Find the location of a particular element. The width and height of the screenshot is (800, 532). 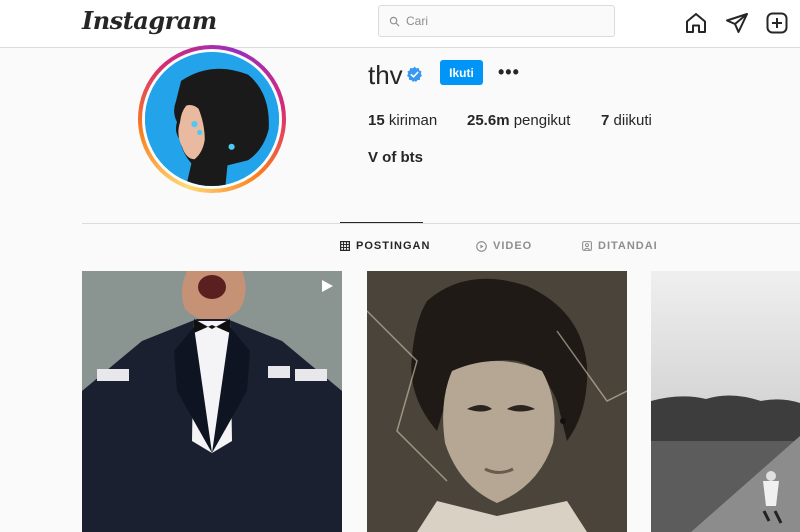

following-count-value: 7 is located at coordinates (605, 120).